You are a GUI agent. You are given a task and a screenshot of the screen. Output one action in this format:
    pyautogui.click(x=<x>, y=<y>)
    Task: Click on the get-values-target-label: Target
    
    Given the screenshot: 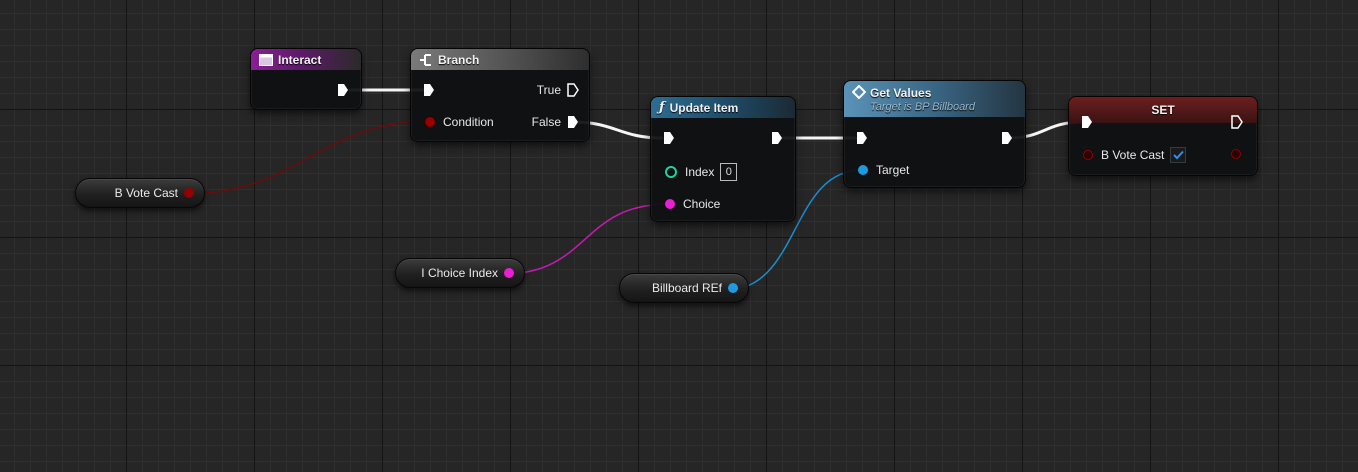 What is the action you would take?
    pyautogui.click(x=893, y=170)
    